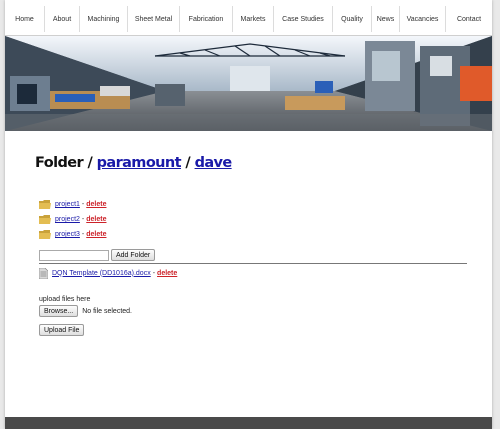 Image resolution: width=500 pixels, height=429 pixels. Describe the element at coordinates (67, 204) in the screenshot. I see `folder-link: project1` at that location.